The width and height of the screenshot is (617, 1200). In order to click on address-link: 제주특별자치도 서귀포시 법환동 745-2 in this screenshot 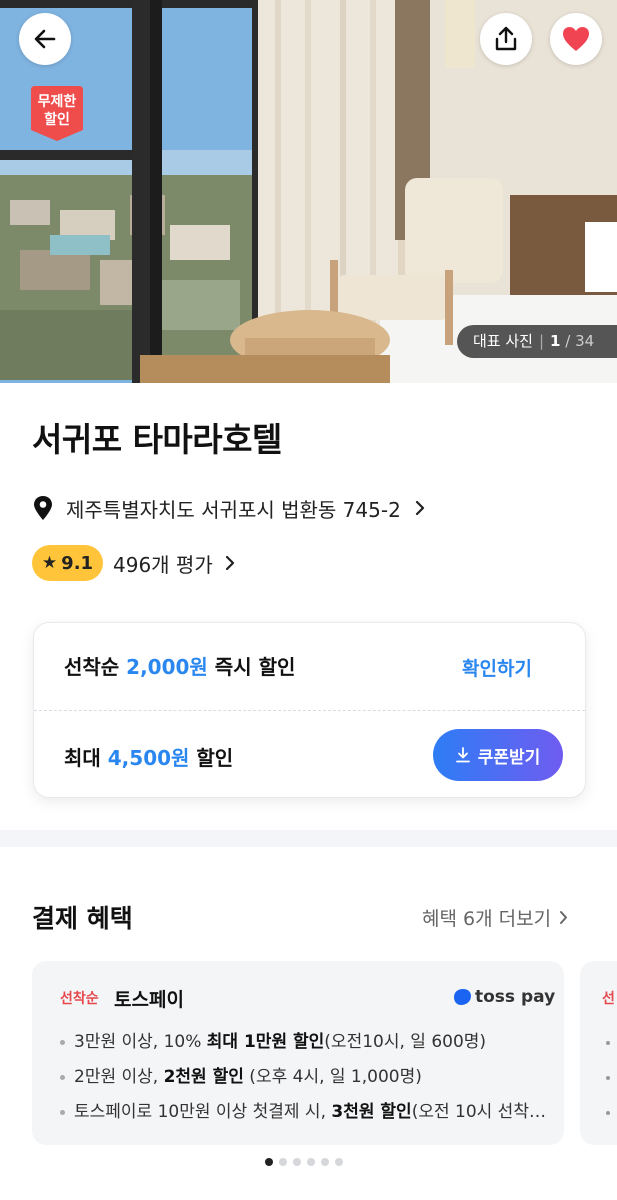, I will do `click(228, 508)`.